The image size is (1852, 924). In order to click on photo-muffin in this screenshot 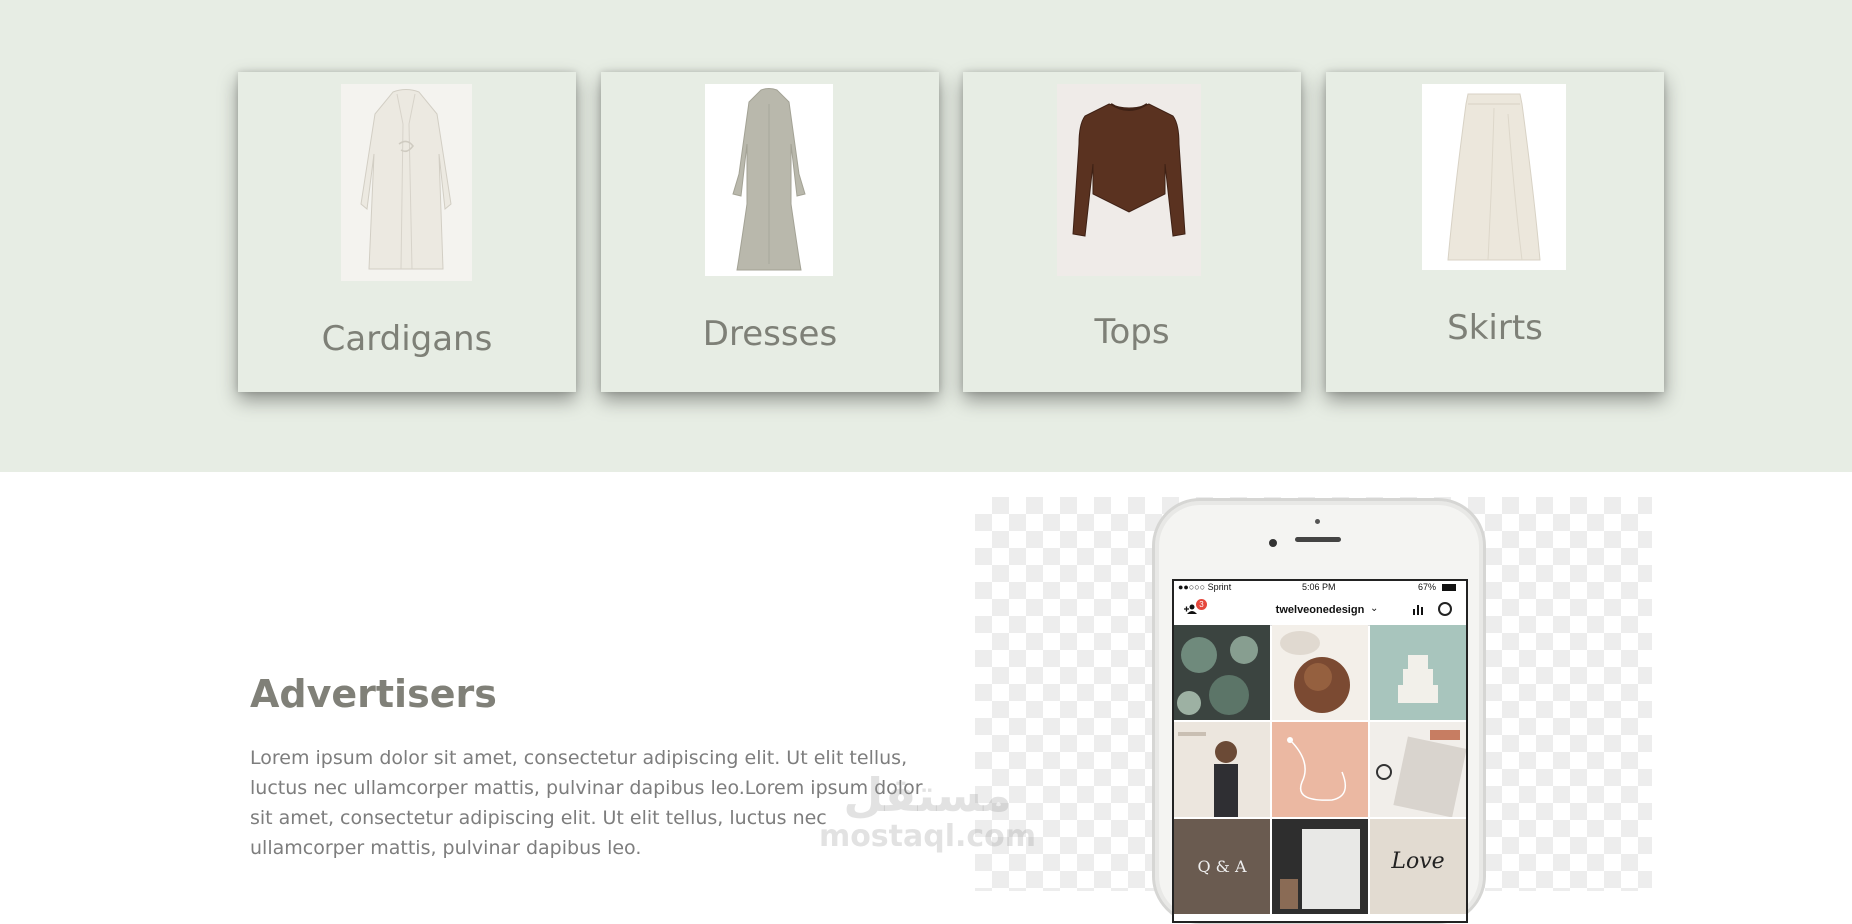, I will do `click(1320, 672)`.